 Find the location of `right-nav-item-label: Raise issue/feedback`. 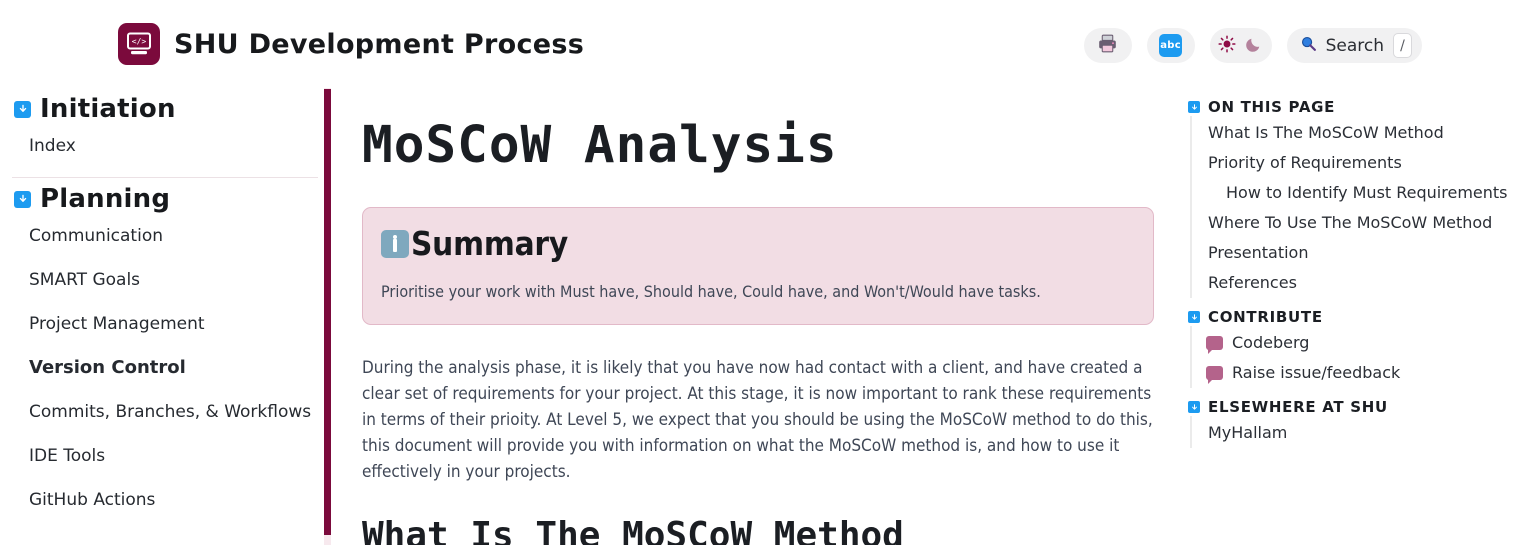

right-nav-item-label: Raise issue/feedback is located at coordinates (1316, 372).